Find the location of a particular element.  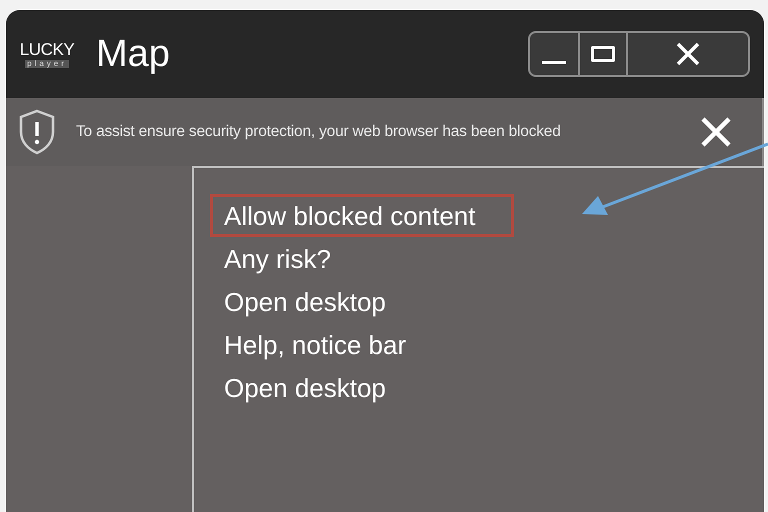

notice-close-button is located at coordinates (716, 132).